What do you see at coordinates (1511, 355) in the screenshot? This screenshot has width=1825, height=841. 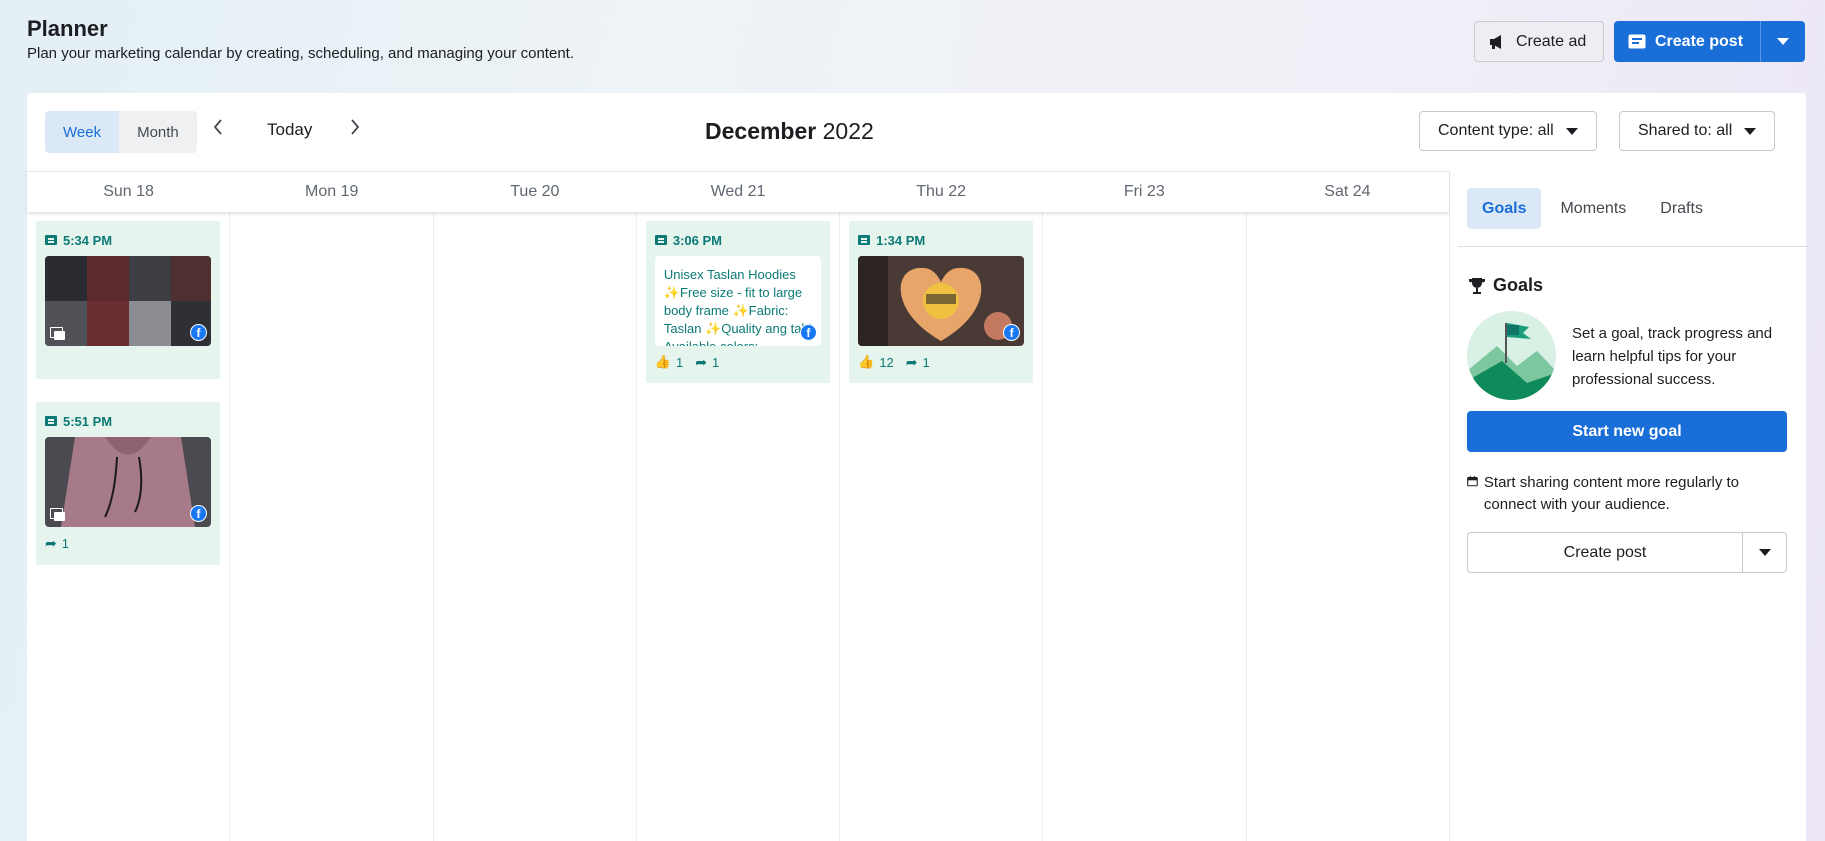 I see `goal-illustration` at bounding box center [1511, 355].